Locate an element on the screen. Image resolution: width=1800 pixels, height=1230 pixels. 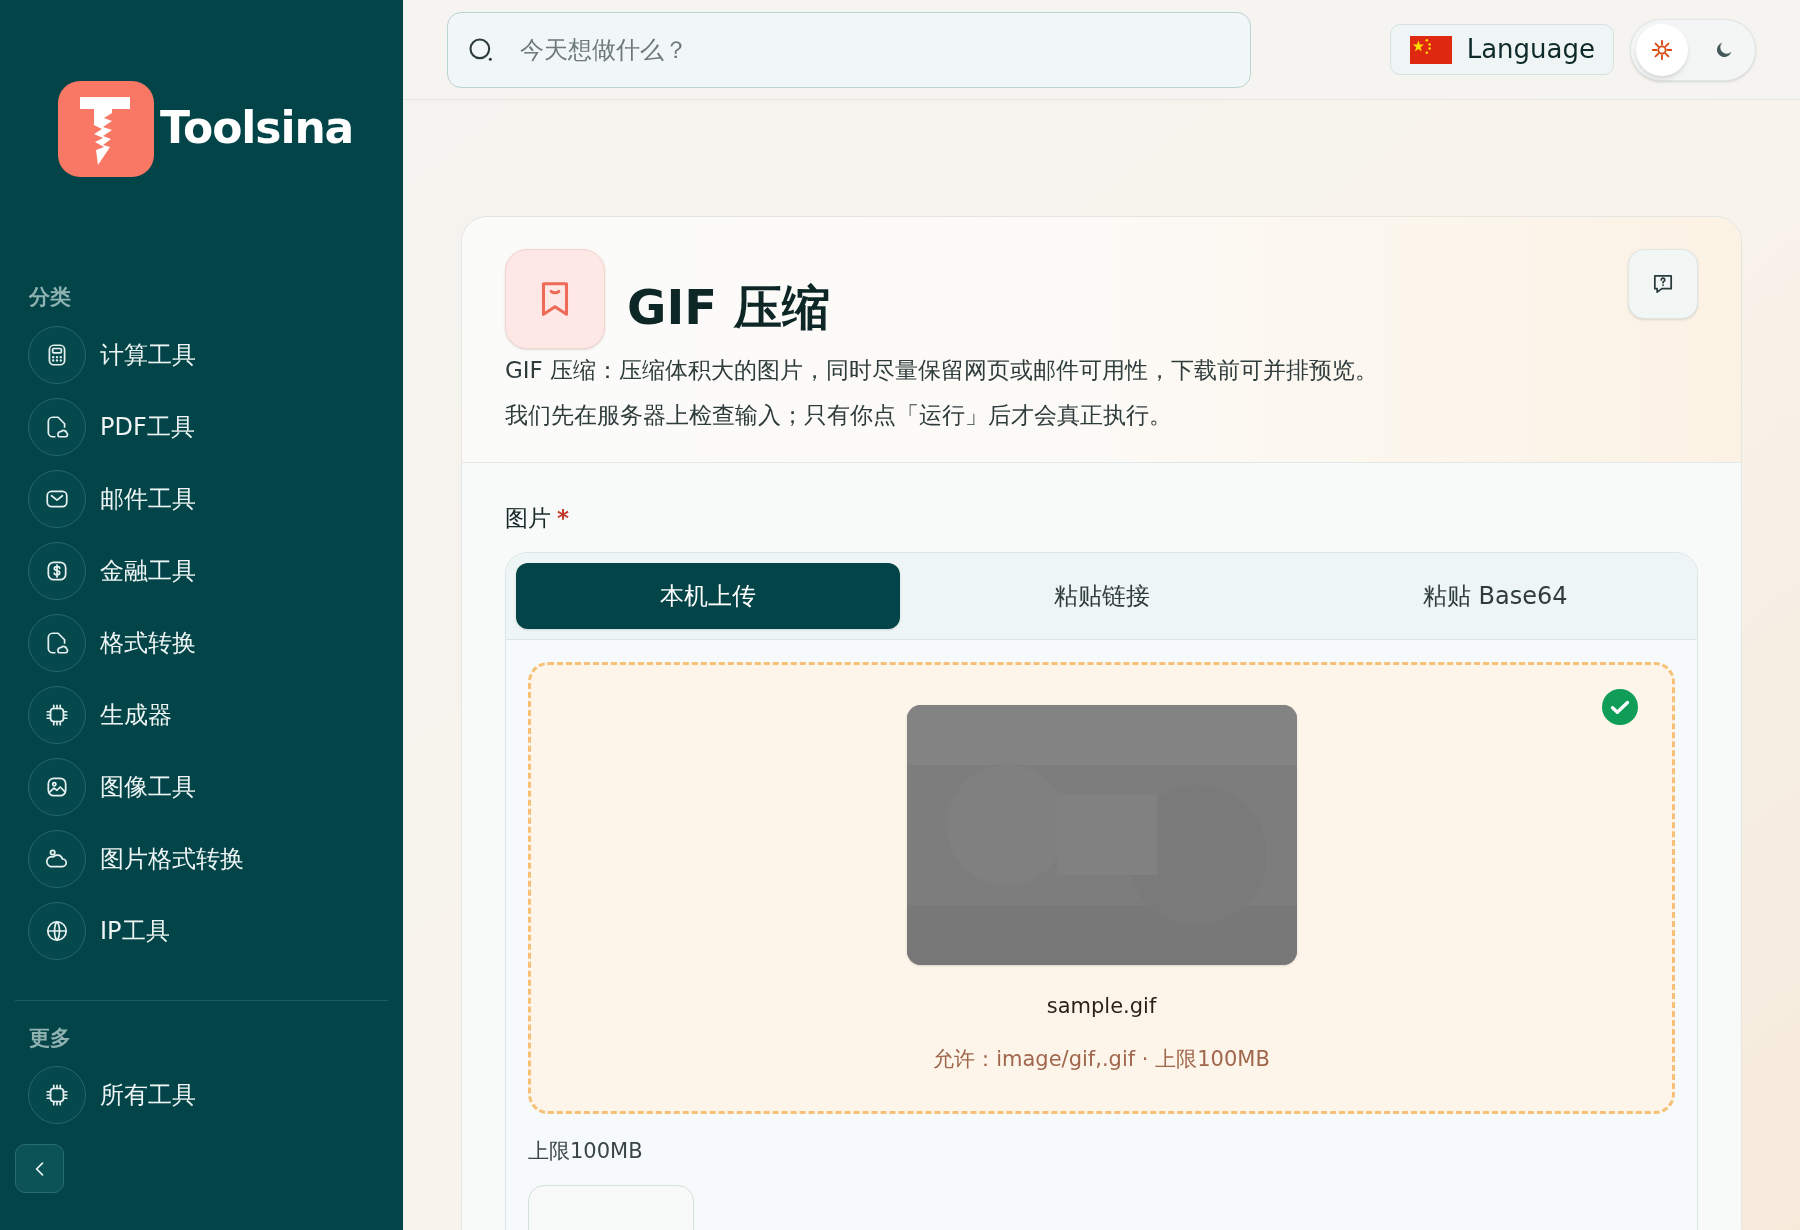
required-asterisk: * is located at coordinates (563, 518).